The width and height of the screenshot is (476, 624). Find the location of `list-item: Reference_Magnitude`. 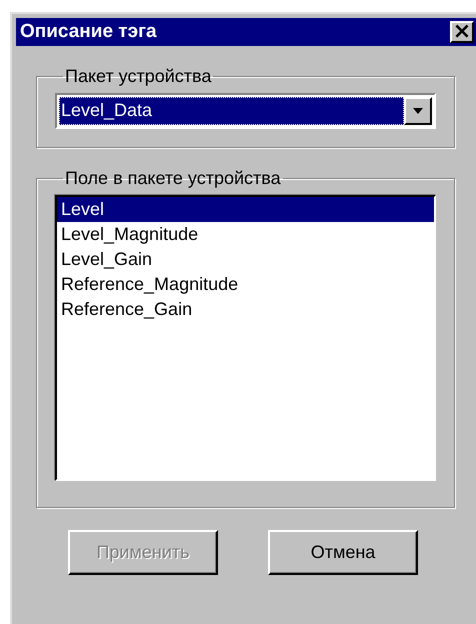

list-item: Reference_Magnitude is located at coordinates (245, 284).